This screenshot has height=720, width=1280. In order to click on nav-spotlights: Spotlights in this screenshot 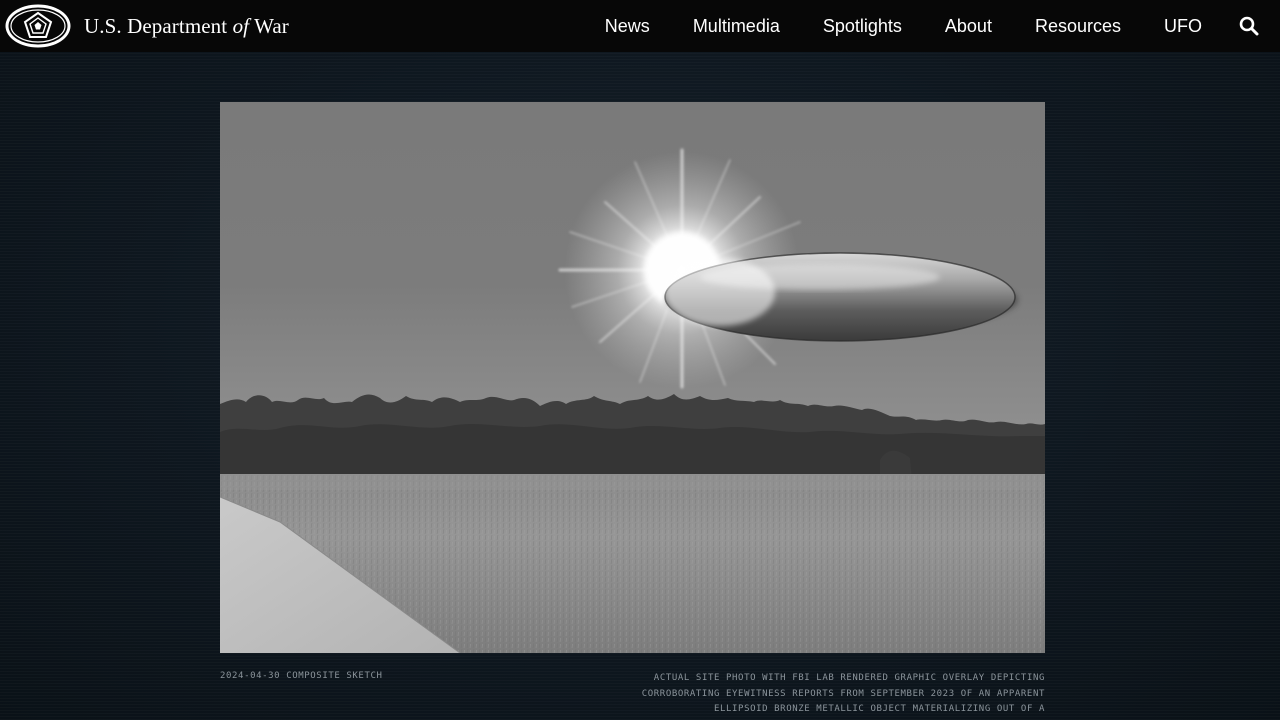, I will do `click(862, 26)`.